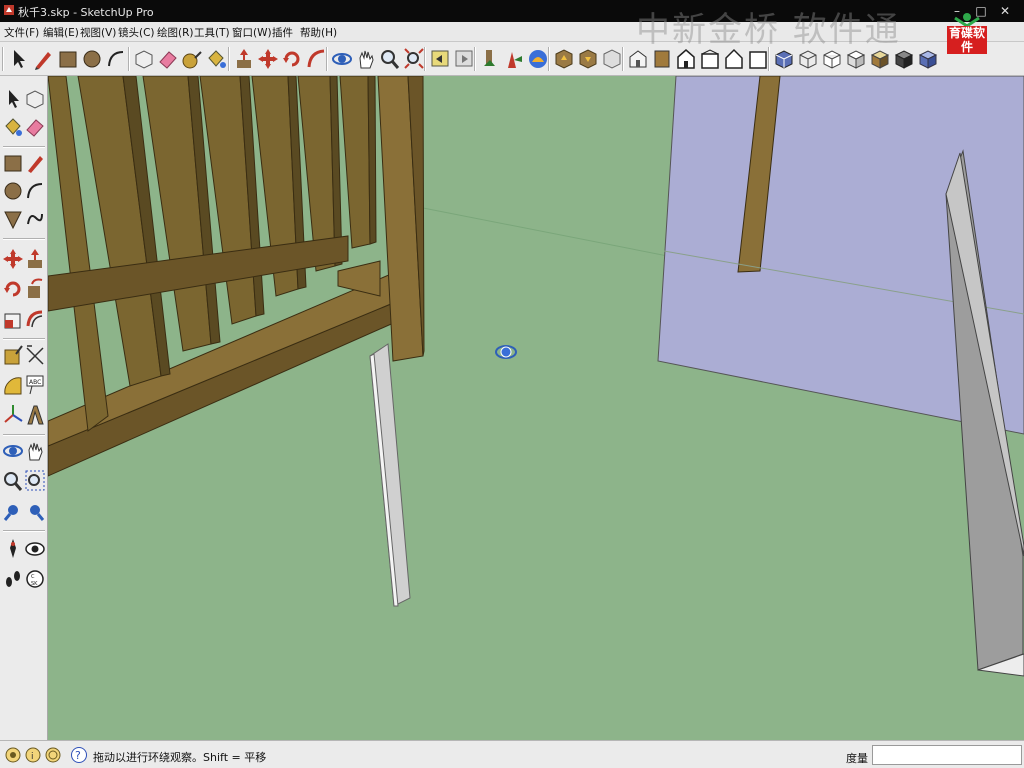  What do you see at coordinates (318, 32) in the screenshot?
I see `menu-help: 帮助(H)` at bounding box center [318, 32].